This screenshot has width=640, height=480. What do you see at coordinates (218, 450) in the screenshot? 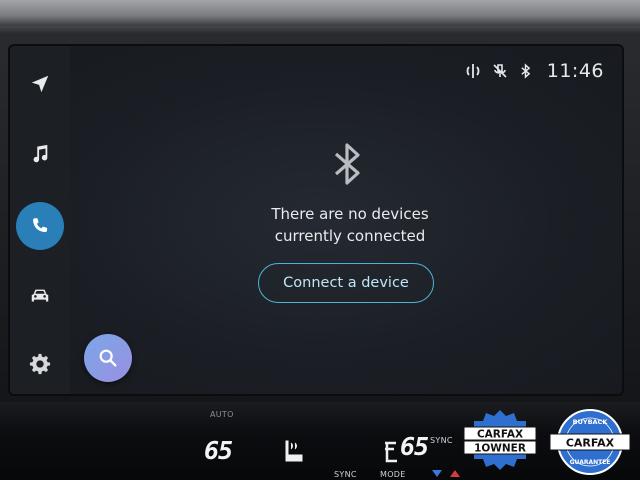
I see `left-temperature: 65` at bounding box center [218, 450].